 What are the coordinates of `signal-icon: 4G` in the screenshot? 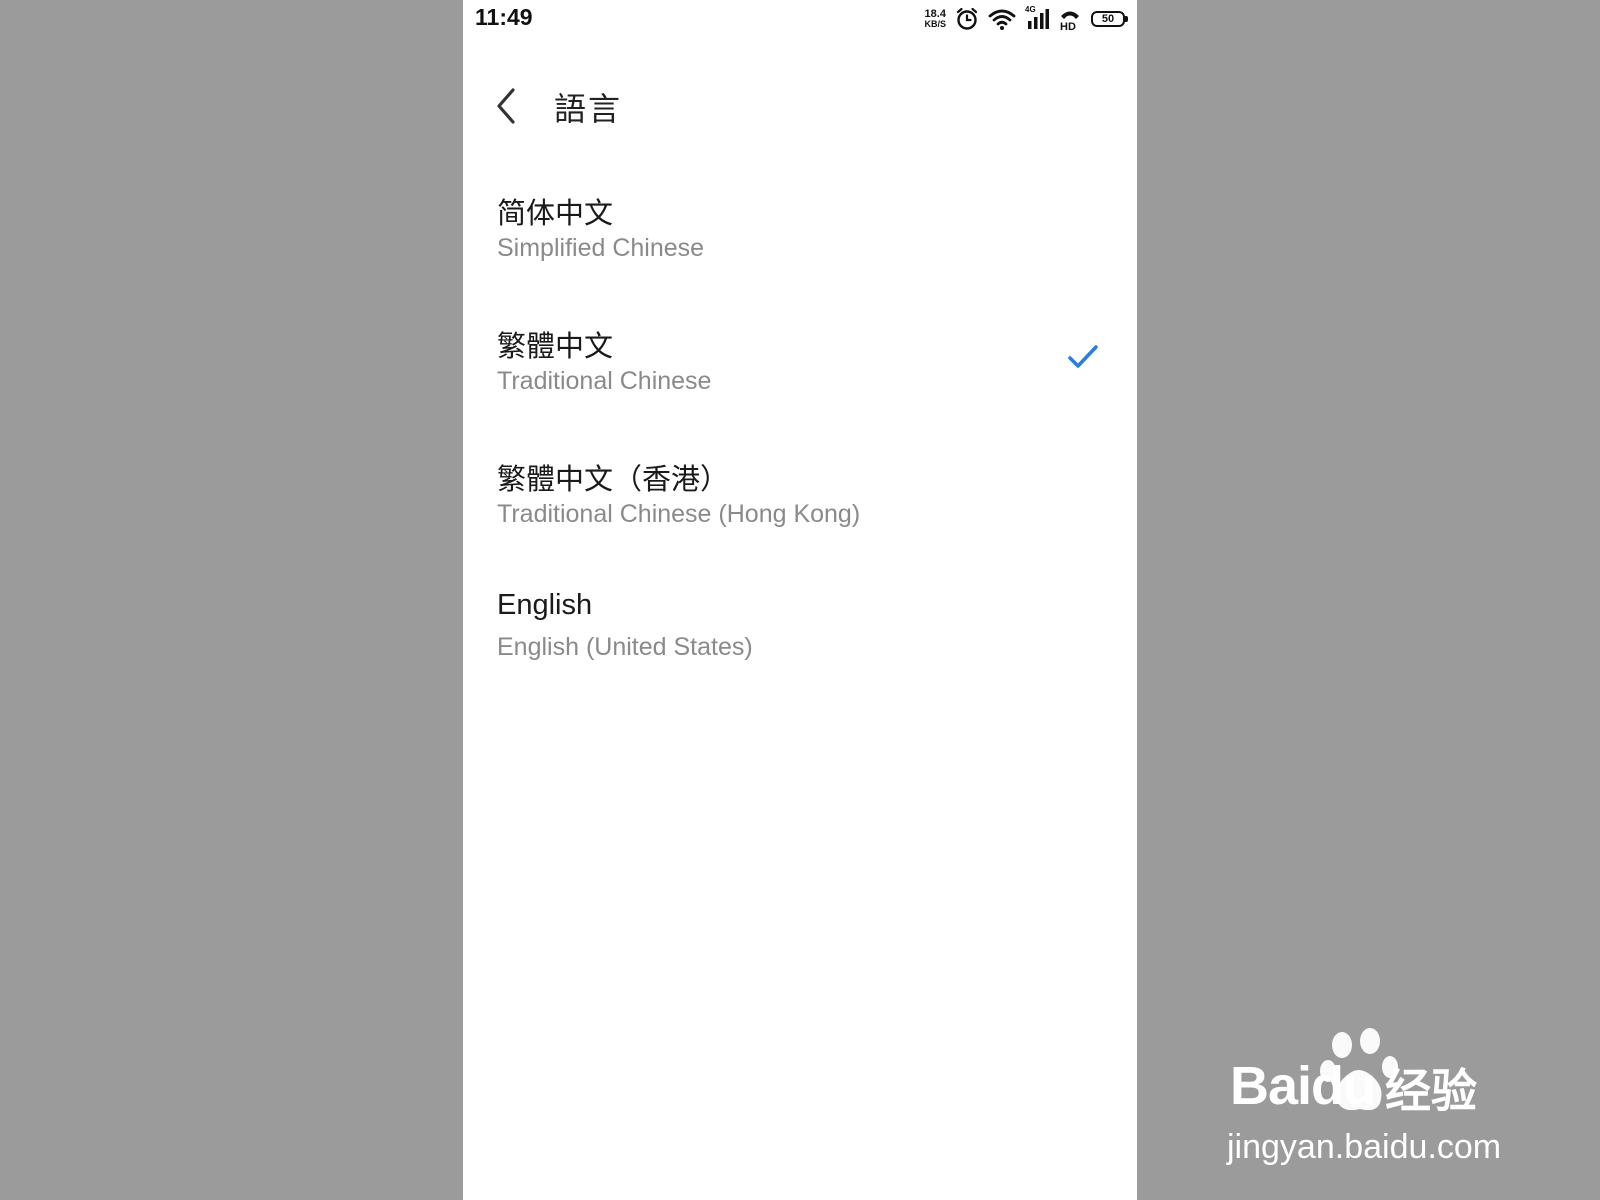 It's located at (1037, 18).